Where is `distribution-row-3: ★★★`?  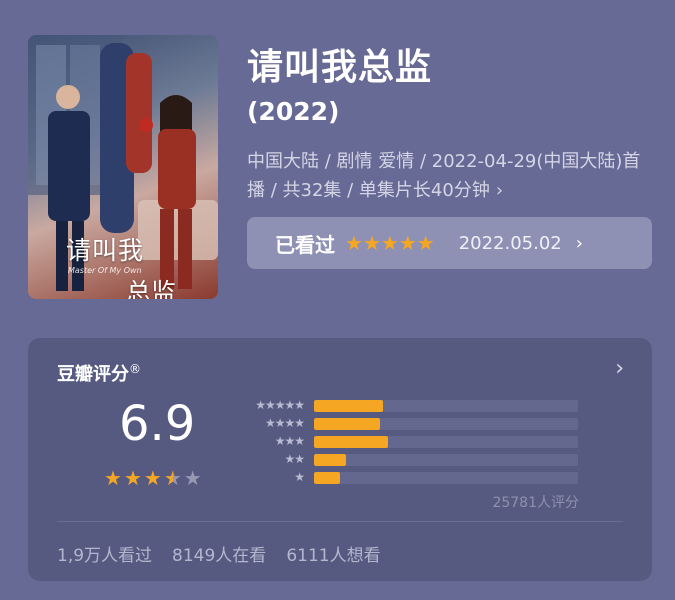 distribution-row-3: ★★★ is located at coordinates (407, 441).